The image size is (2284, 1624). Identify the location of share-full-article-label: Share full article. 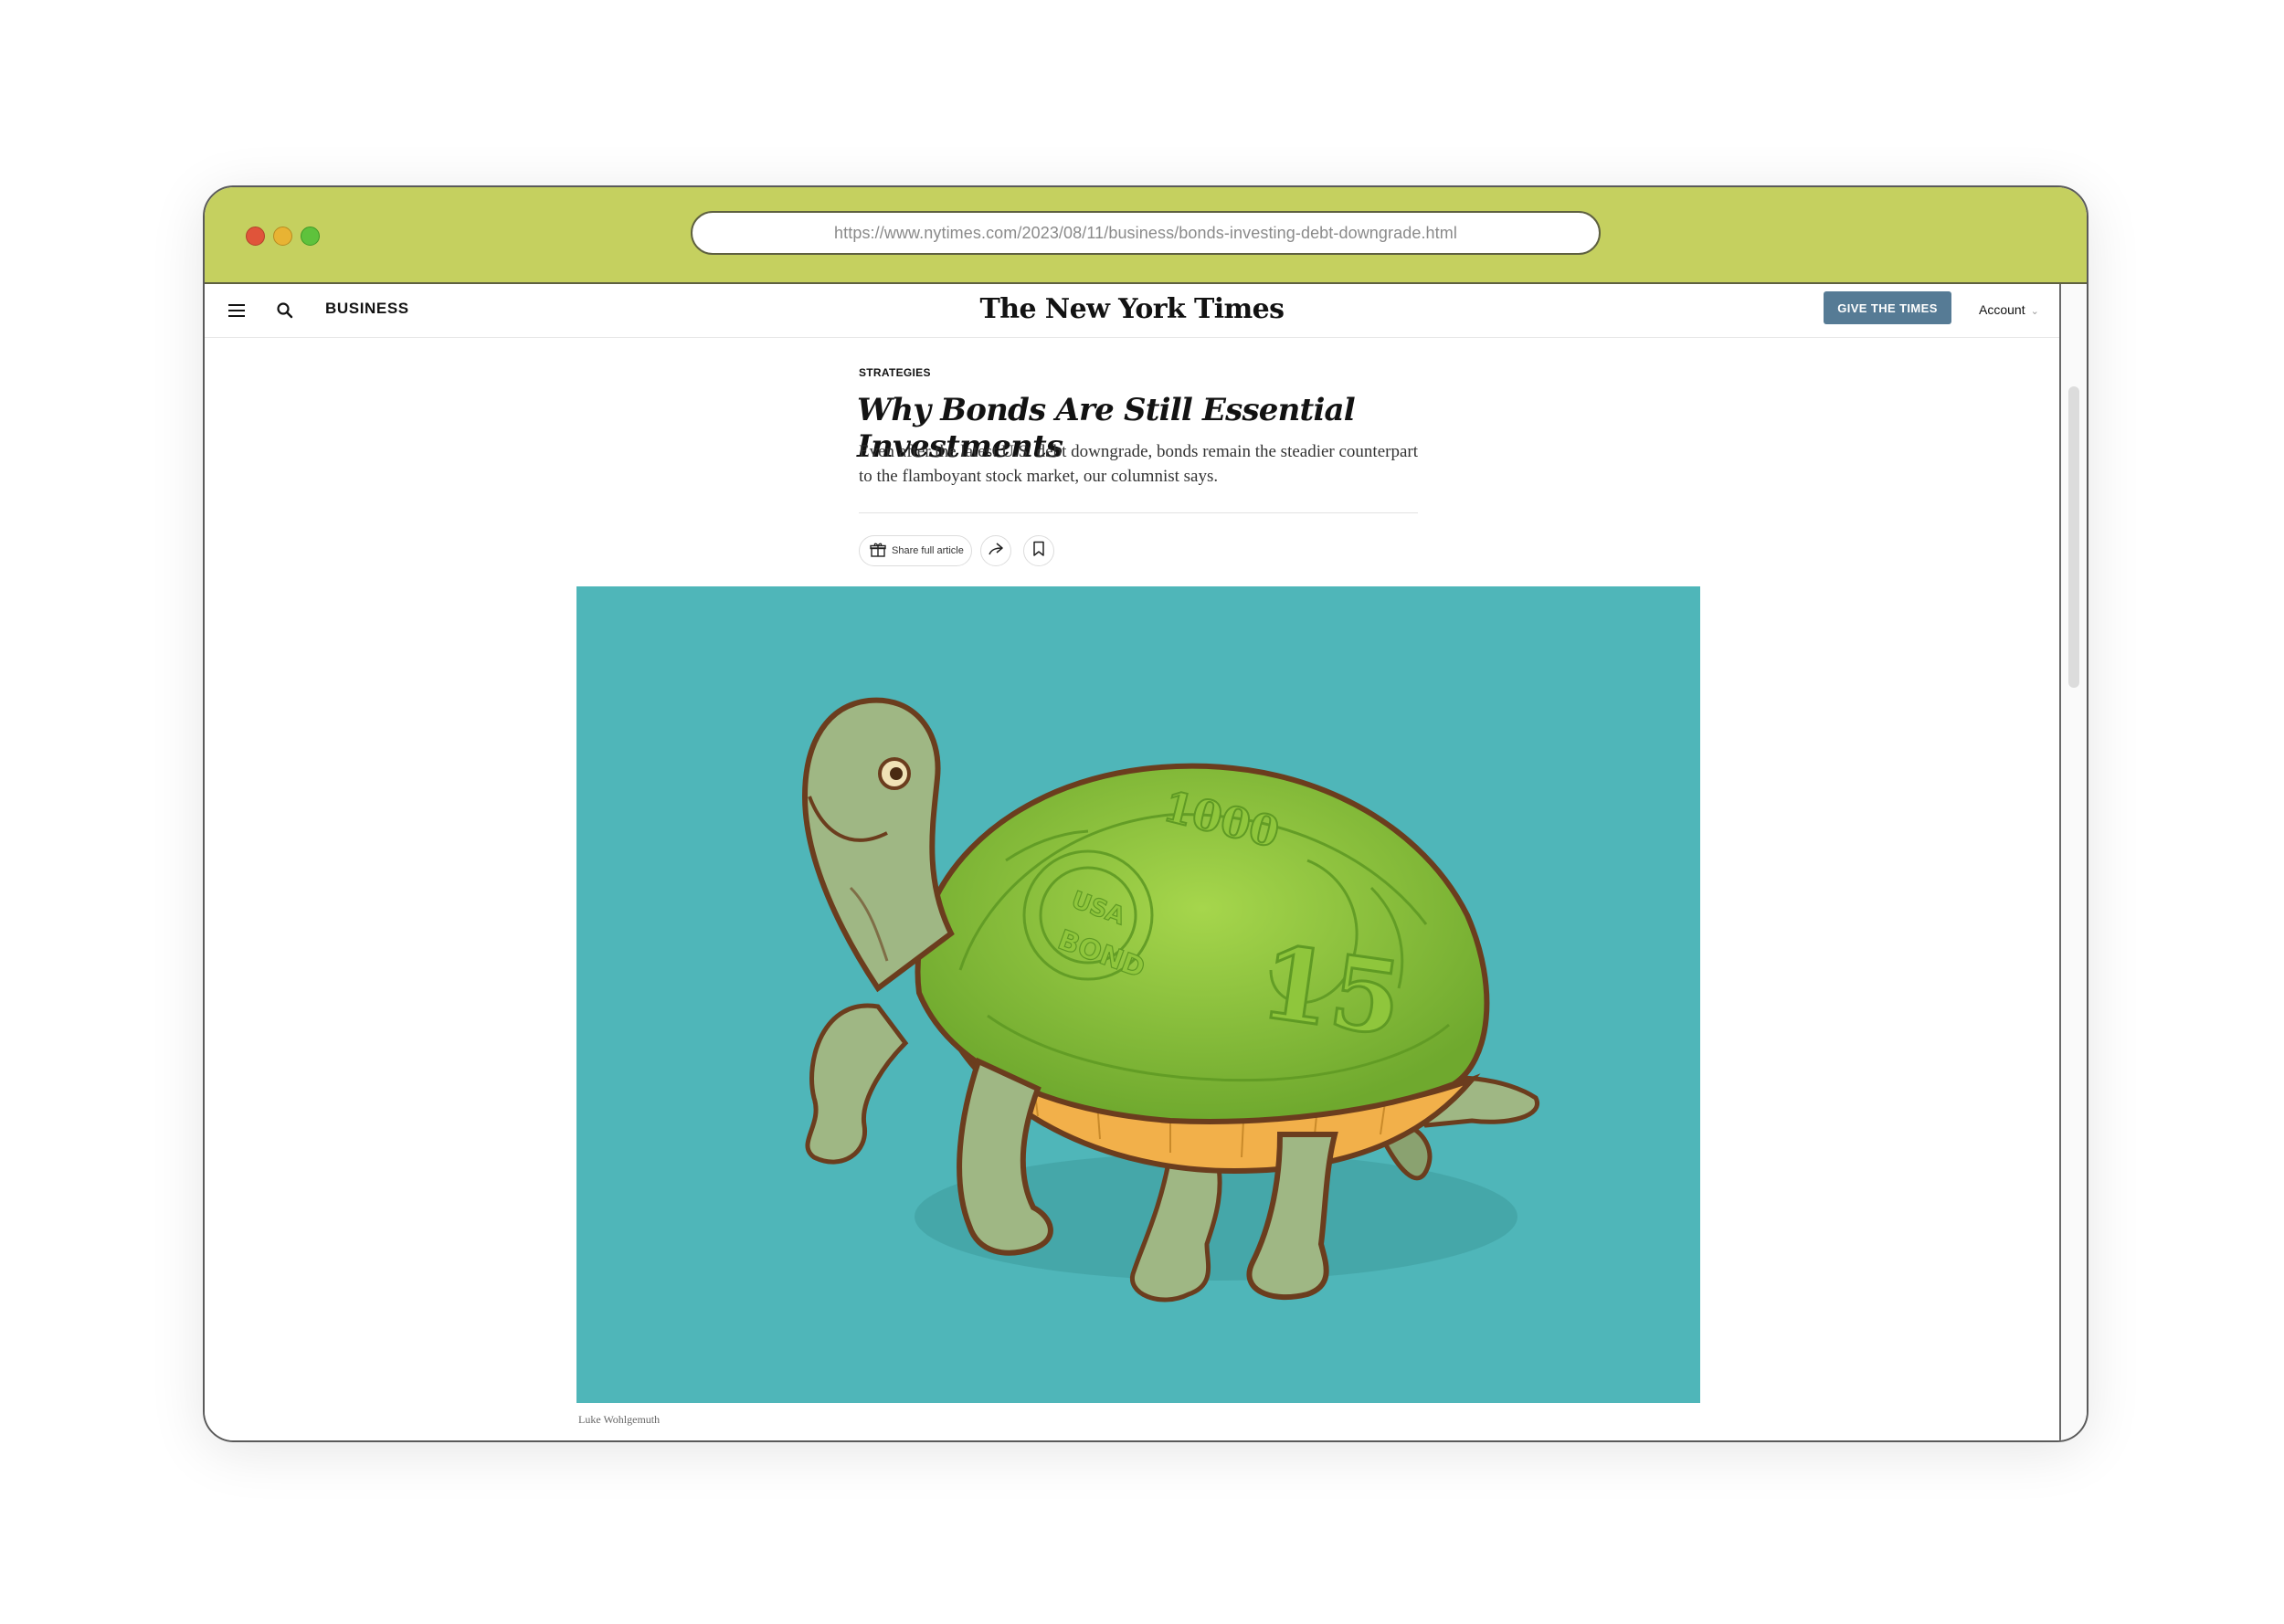
(928, 550).